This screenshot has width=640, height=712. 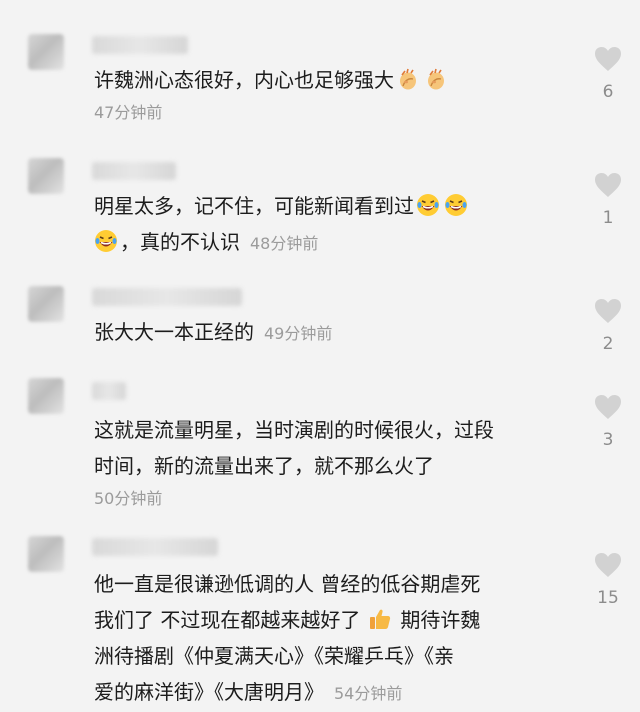 I want to click on like-button: 6, so click(x=608, y=74).